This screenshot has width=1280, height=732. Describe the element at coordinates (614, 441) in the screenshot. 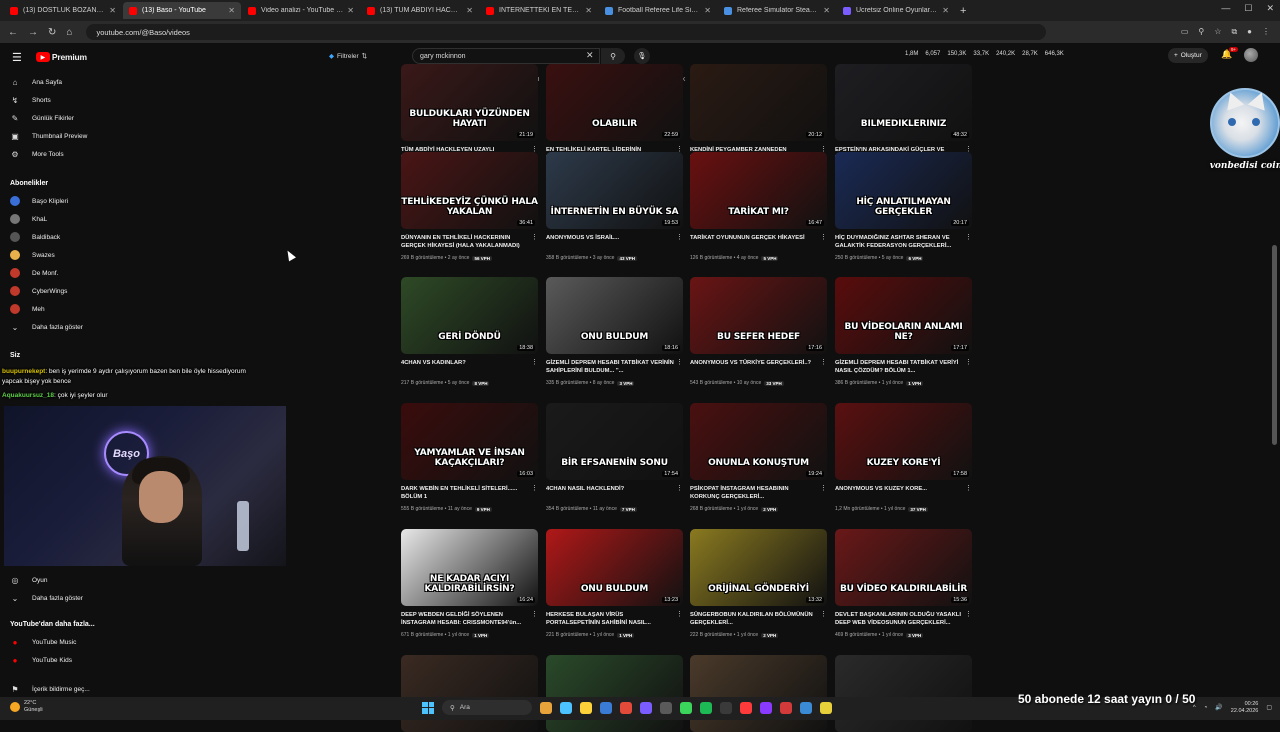

I see `video-thumbnail: BİR EFSANENİN SONU 17:54` at that location.